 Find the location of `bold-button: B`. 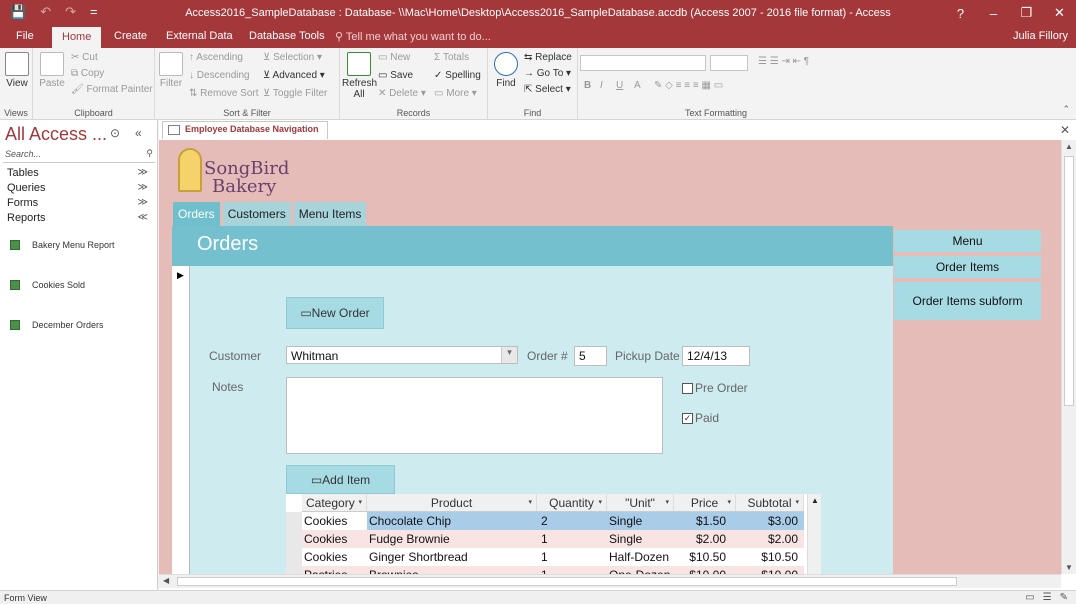

bold-button: B is located at coordinates (587, 85).